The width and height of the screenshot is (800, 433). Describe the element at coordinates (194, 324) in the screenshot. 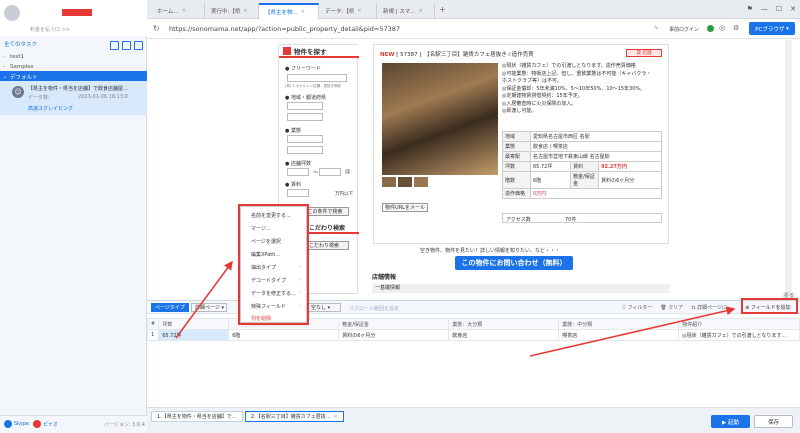

I see `column-header: 坪数` at that location.